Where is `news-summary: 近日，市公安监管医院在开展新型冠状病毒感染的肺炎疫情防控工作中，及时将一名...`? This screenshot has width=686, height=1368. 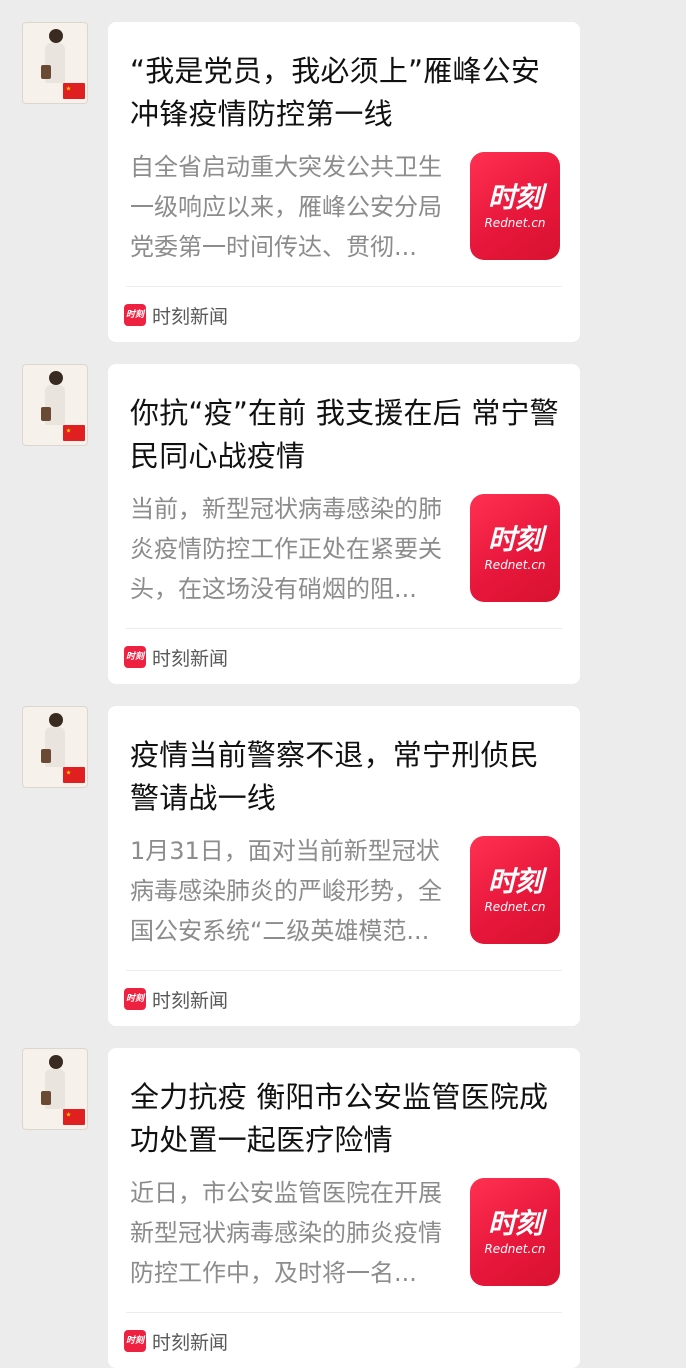
news-summary: 近日，市公安监管医院在开展新型冠状病毒感染的肺炎疫情防控工作中，及时将一名... is located at coordinates (286, 1233).